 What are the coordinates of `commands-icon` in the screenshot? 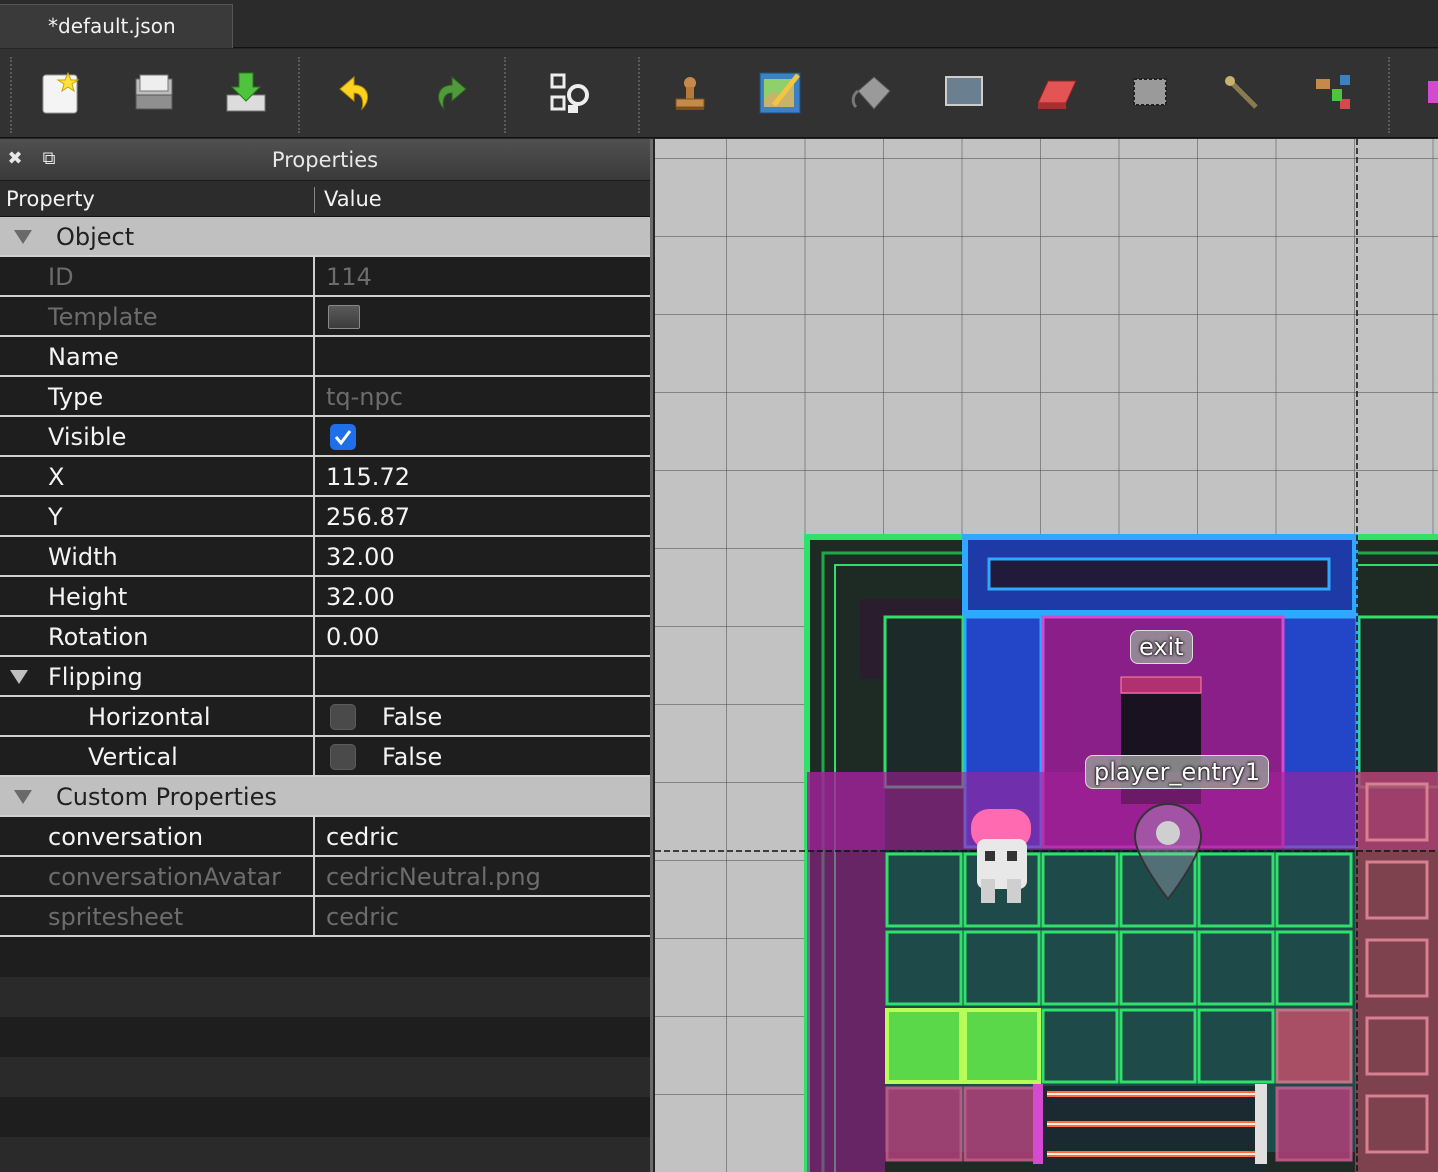 It's located at (570, 93).